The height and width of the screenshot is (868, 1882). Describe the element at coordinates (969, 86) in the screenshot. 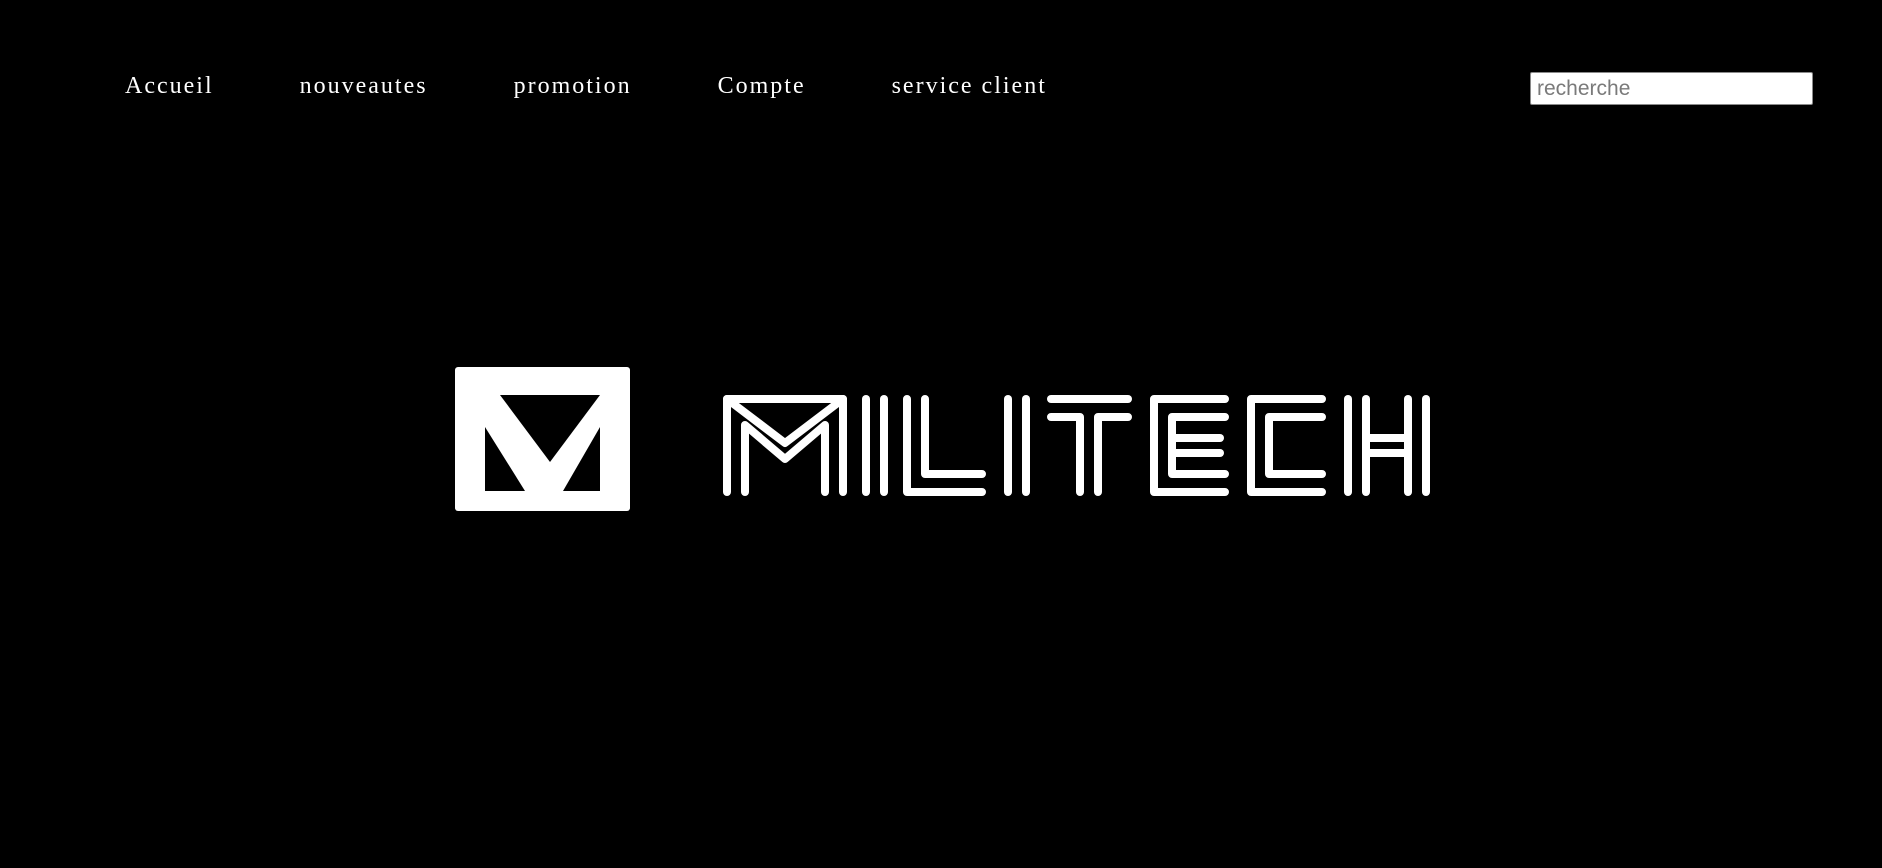

I see `nav-service-client: service client` at that location.